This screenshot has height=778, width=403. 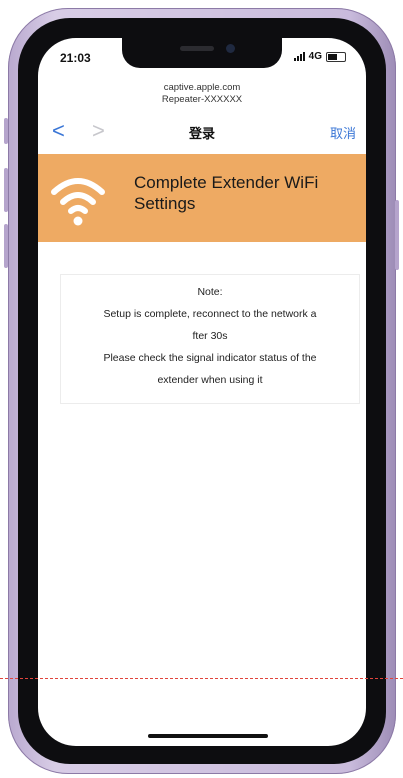 What do you see at coordinates (6, 190) in the screenshot?
I see `volume-up-button` at bounding box center [6, 190].